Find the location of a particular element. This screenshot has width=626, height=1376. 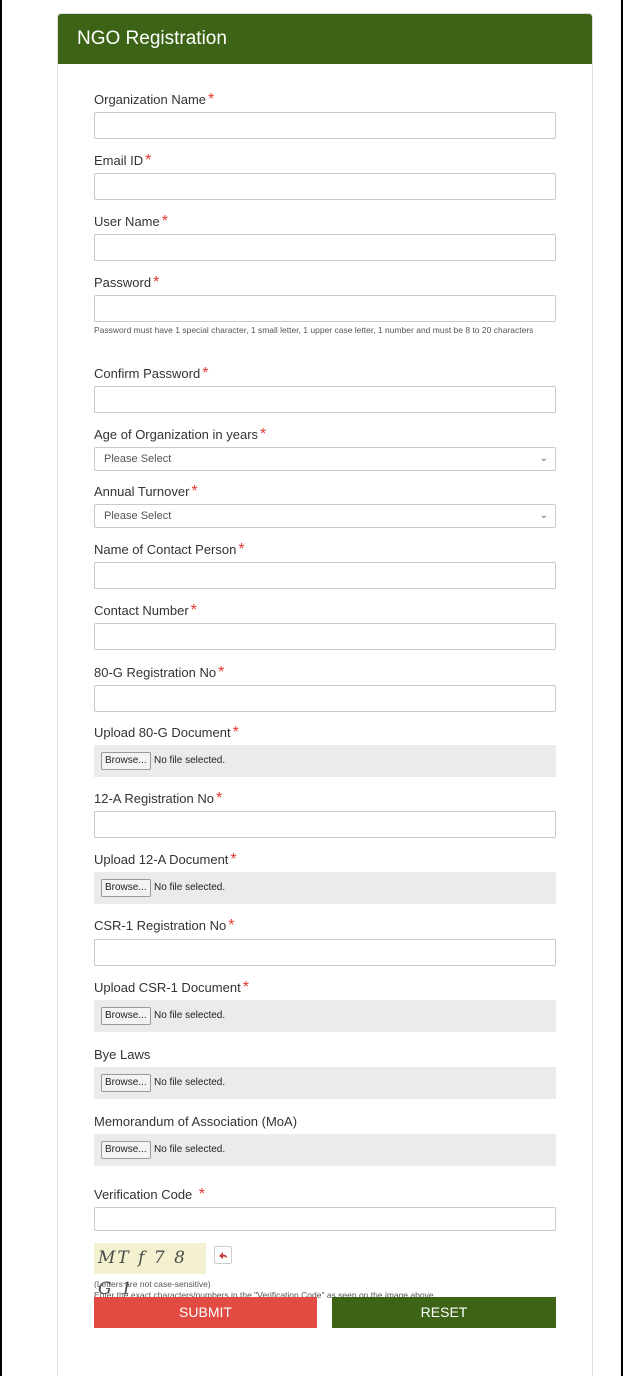

moa-label: Memorandum of Association (MoA) is located at coordinates (196, 1121).